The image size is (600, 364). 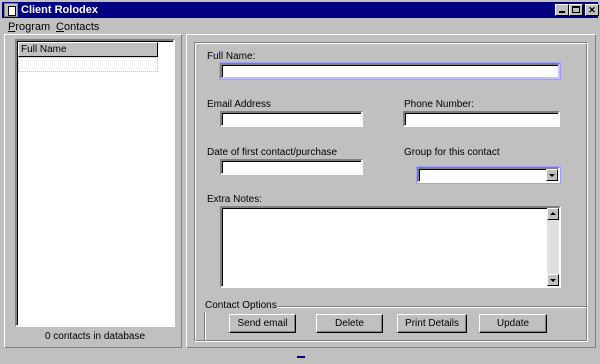 I want to click on extra-notes-textarea, so click(x=390, y=247).